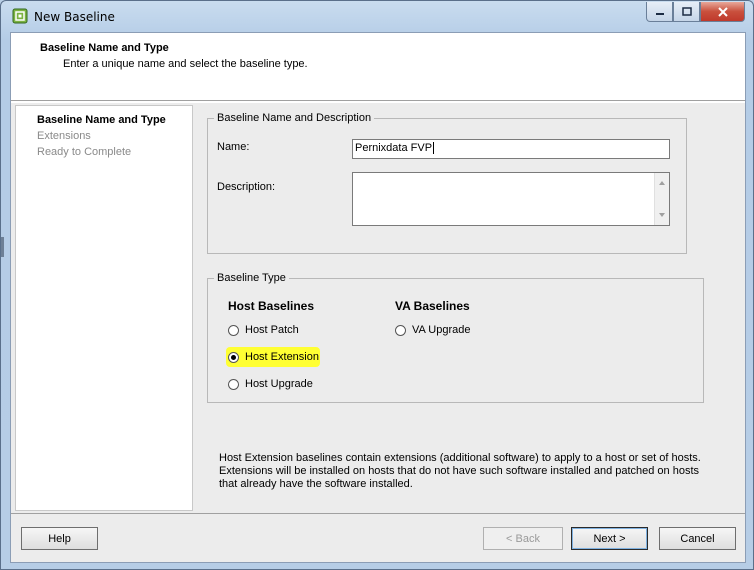 The width and height of the screenshot is (754, 570). I want to click on maximize-button, so click(686, 12).